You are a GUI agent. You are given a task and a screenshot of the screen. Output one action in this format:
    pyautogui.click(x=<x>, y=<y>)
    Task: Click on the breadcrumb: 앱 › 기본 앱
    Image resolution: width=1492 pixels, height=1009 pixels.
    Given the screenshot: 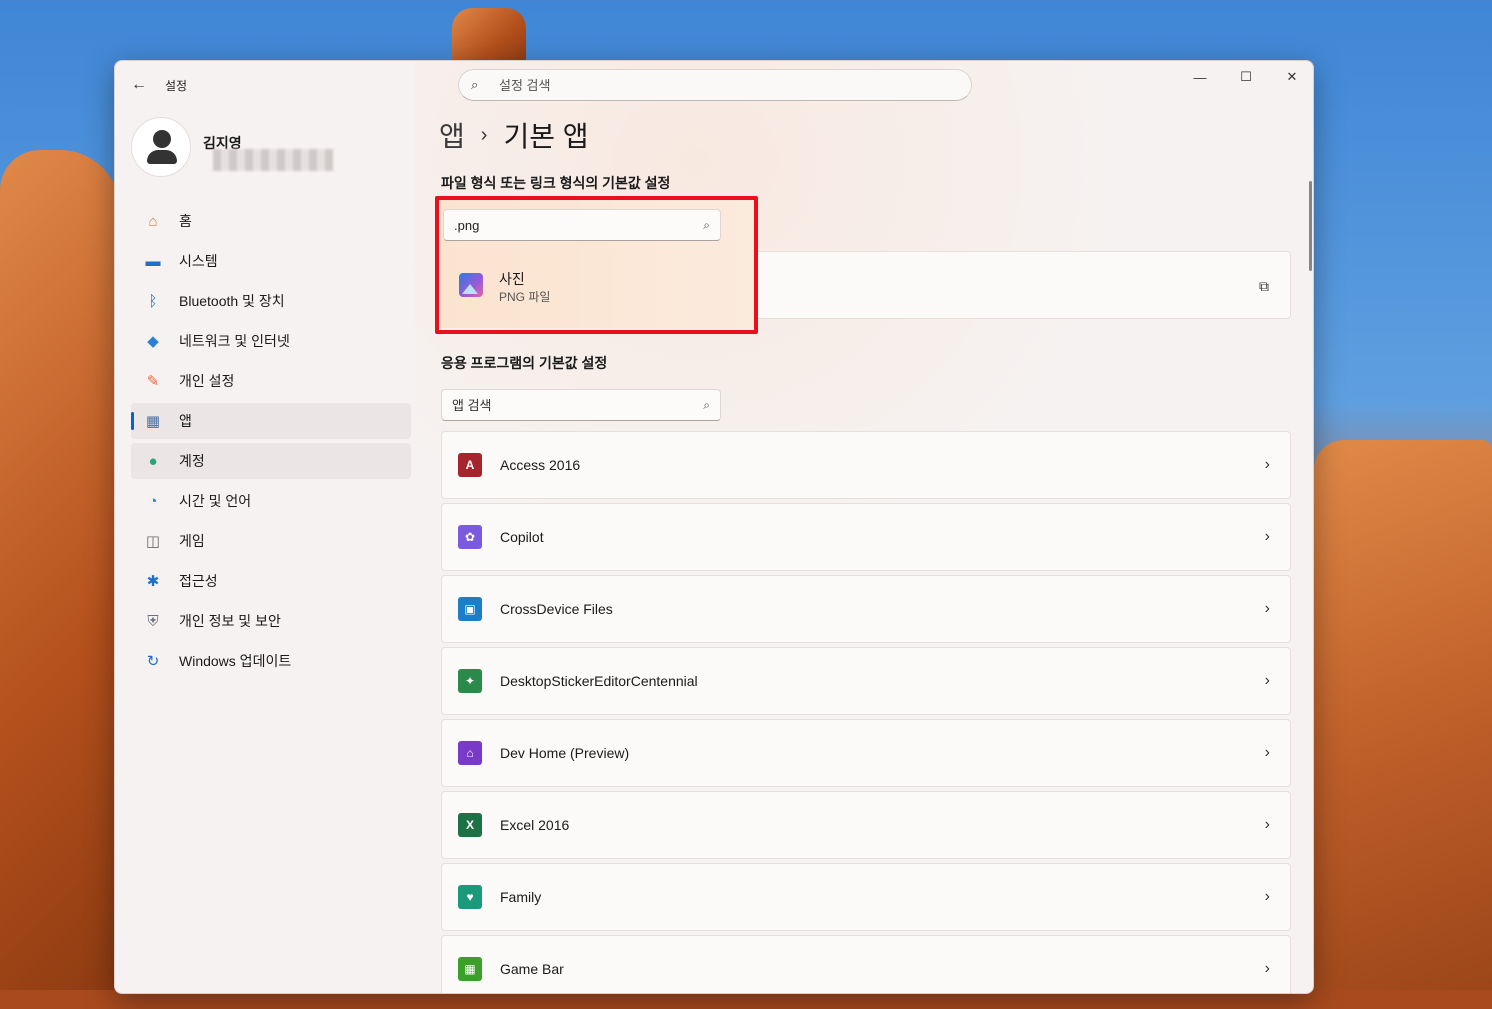 What is the action you would take?
    pyautogui.click(x=514, y=135)
    